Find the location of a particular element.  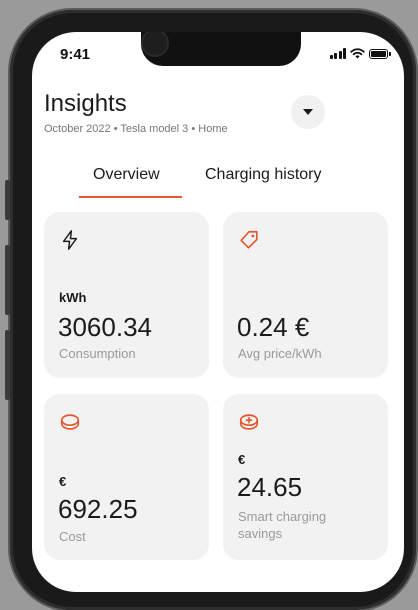

card-value: 24.65 is located at coordinates (270, 487).